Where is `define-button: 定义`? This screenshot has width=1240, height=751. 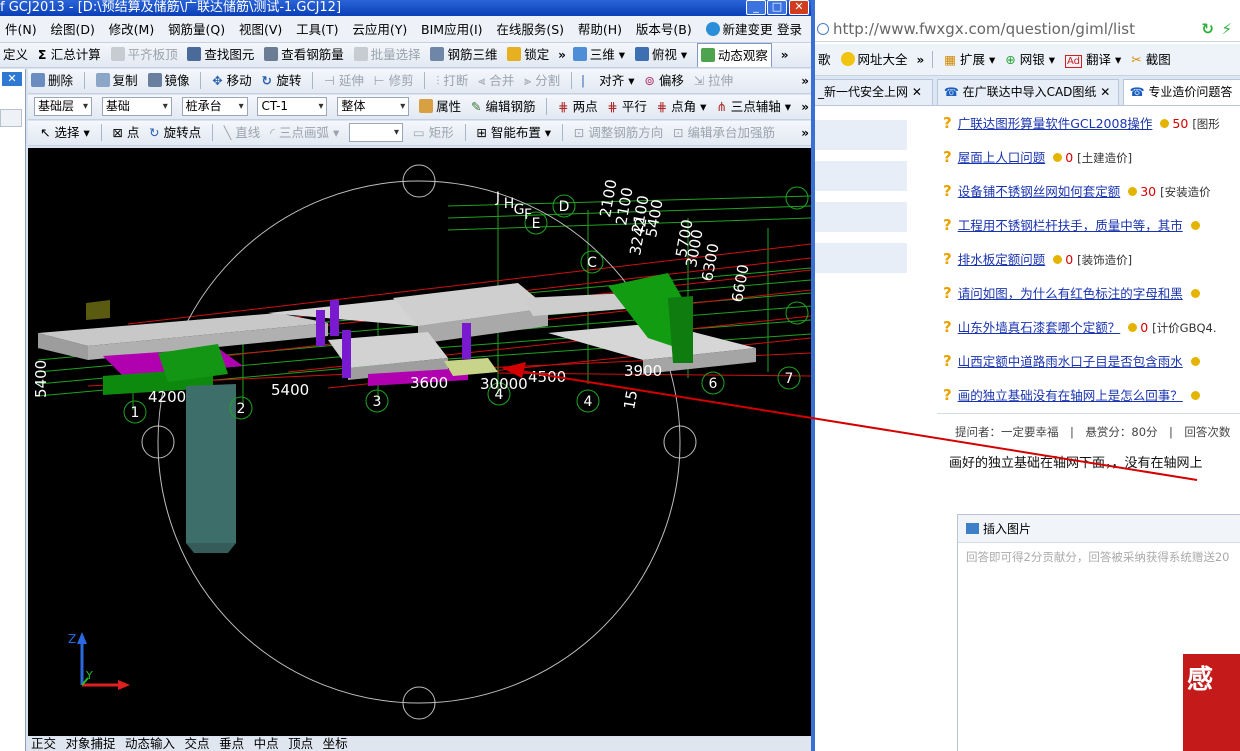
define-button: 定义 is located at coordinates (15, 55).